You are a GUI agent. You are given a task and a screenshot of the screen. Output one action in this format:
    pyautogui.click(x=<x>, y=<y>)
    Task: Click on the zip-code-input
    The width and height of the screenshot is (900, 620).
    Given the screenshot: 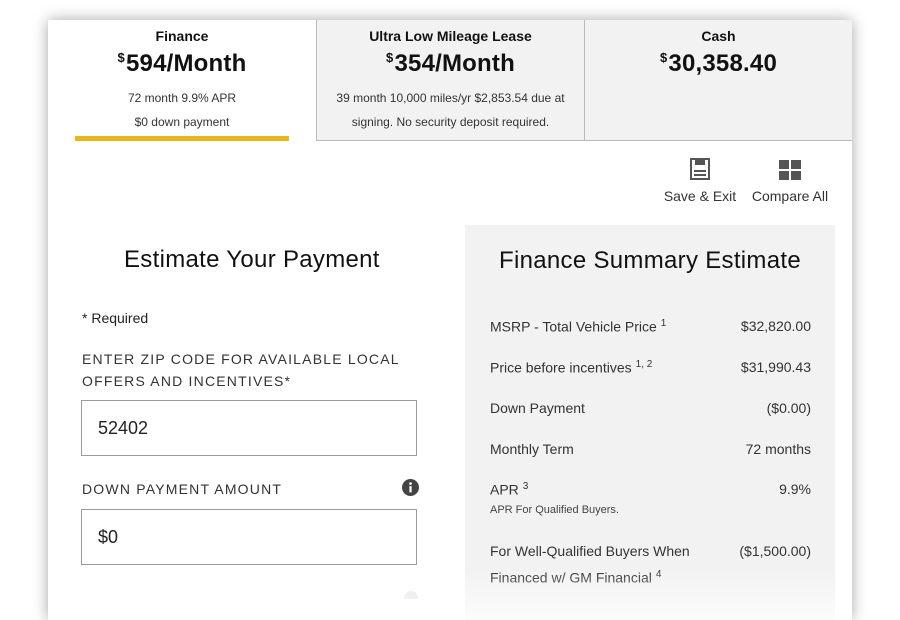 What is the action you would take?
    pyautogui.click(x=249, y=428)
    